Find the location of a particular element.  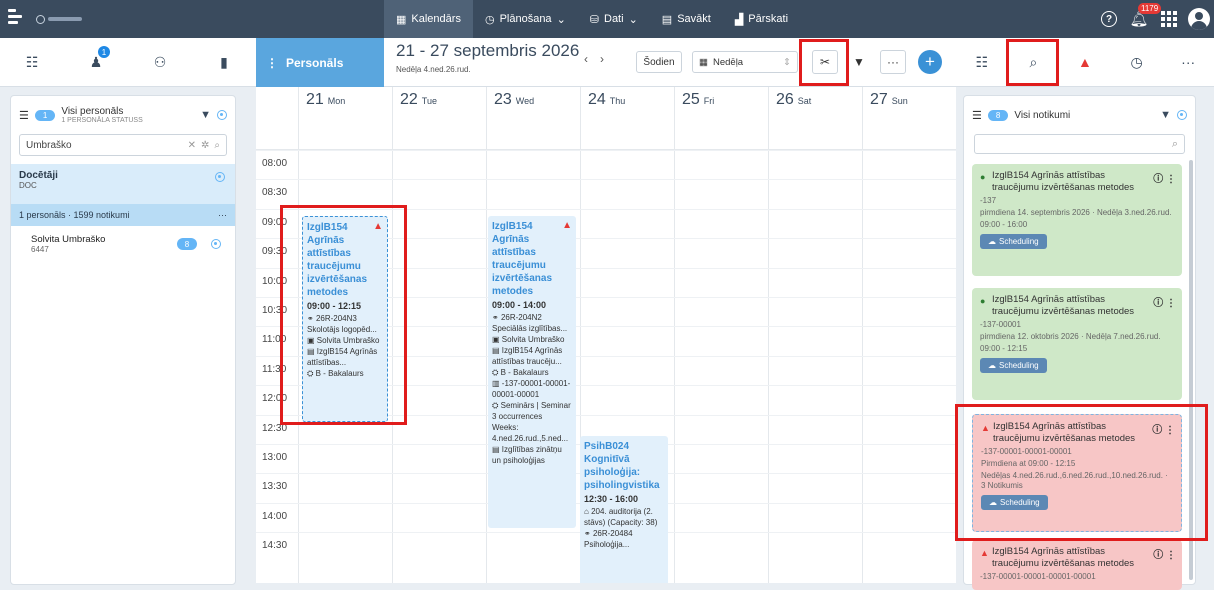

history-button: ◷ is located at coordinates (1137, 62).